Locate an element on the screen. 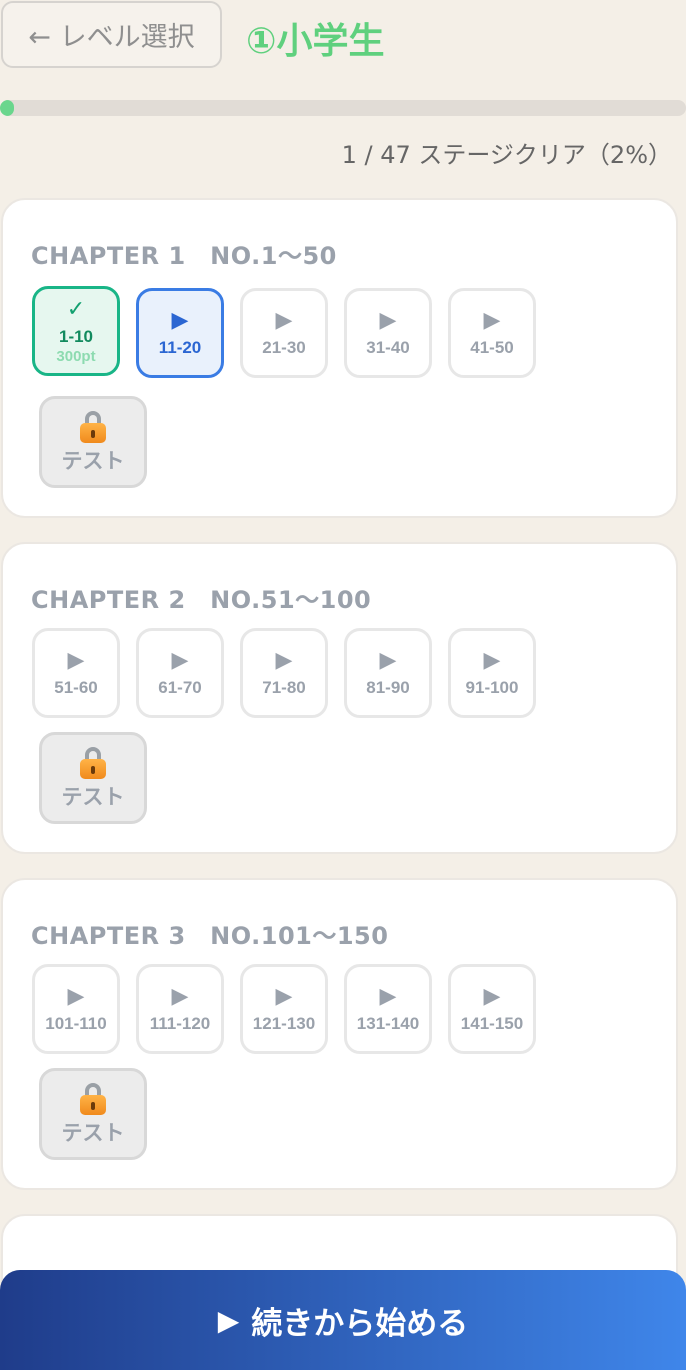 This screenshot has width=686, height=1370. chapter-title: CHAPTER 3 NO.101〜150 is located at coordinates (210, 936).